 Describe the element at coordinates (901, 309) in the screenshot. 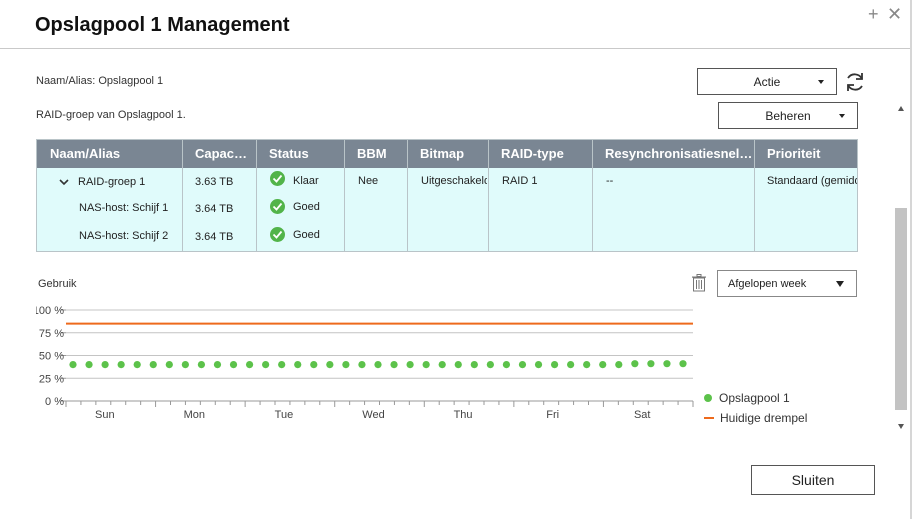

I see `scrollbar-thumb` at that location.